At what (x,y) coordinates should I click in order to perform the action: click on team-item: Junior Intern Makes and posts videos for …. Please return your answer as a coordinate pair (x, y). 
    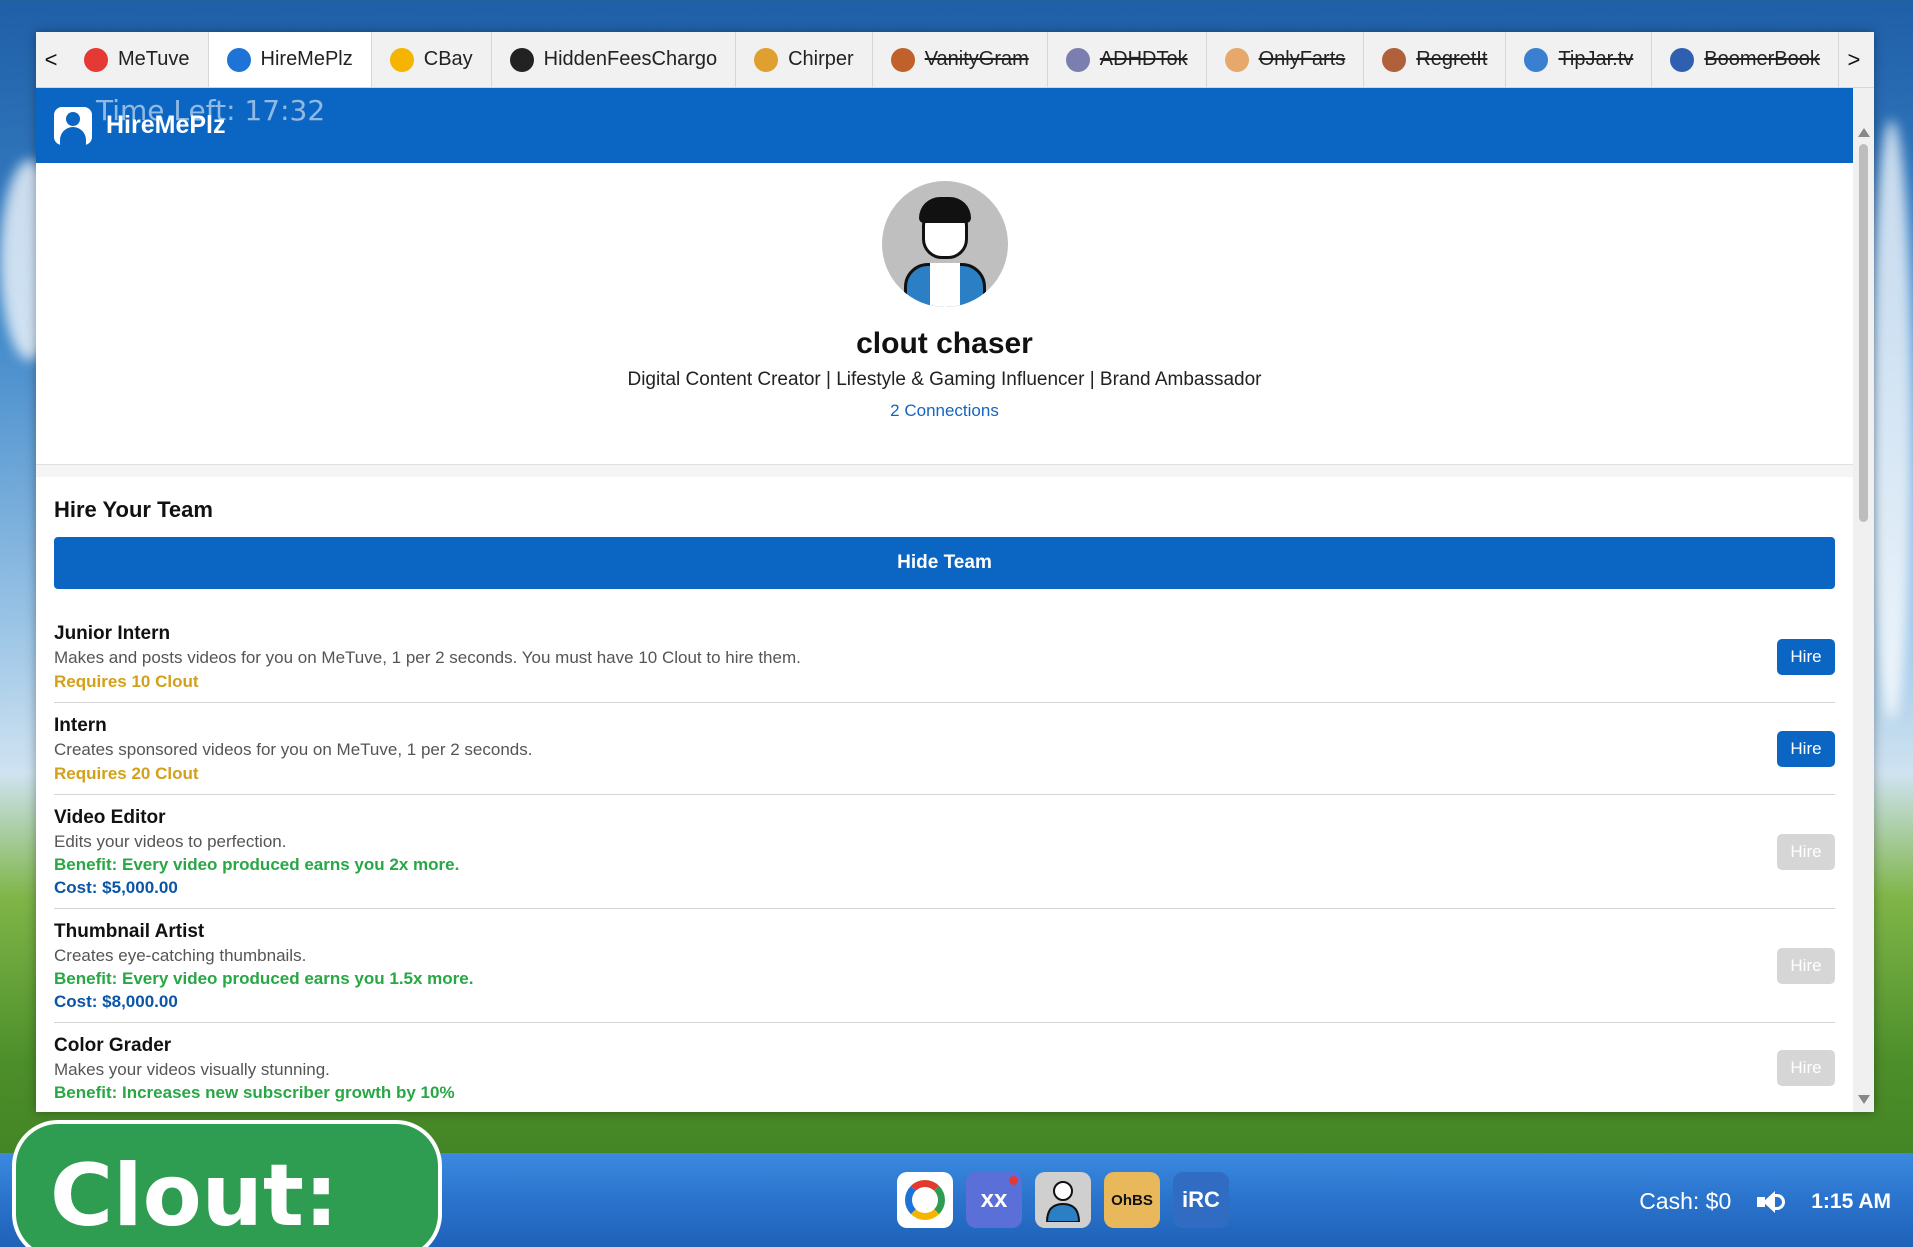
    Looking at the image, I should click on (944, 657).